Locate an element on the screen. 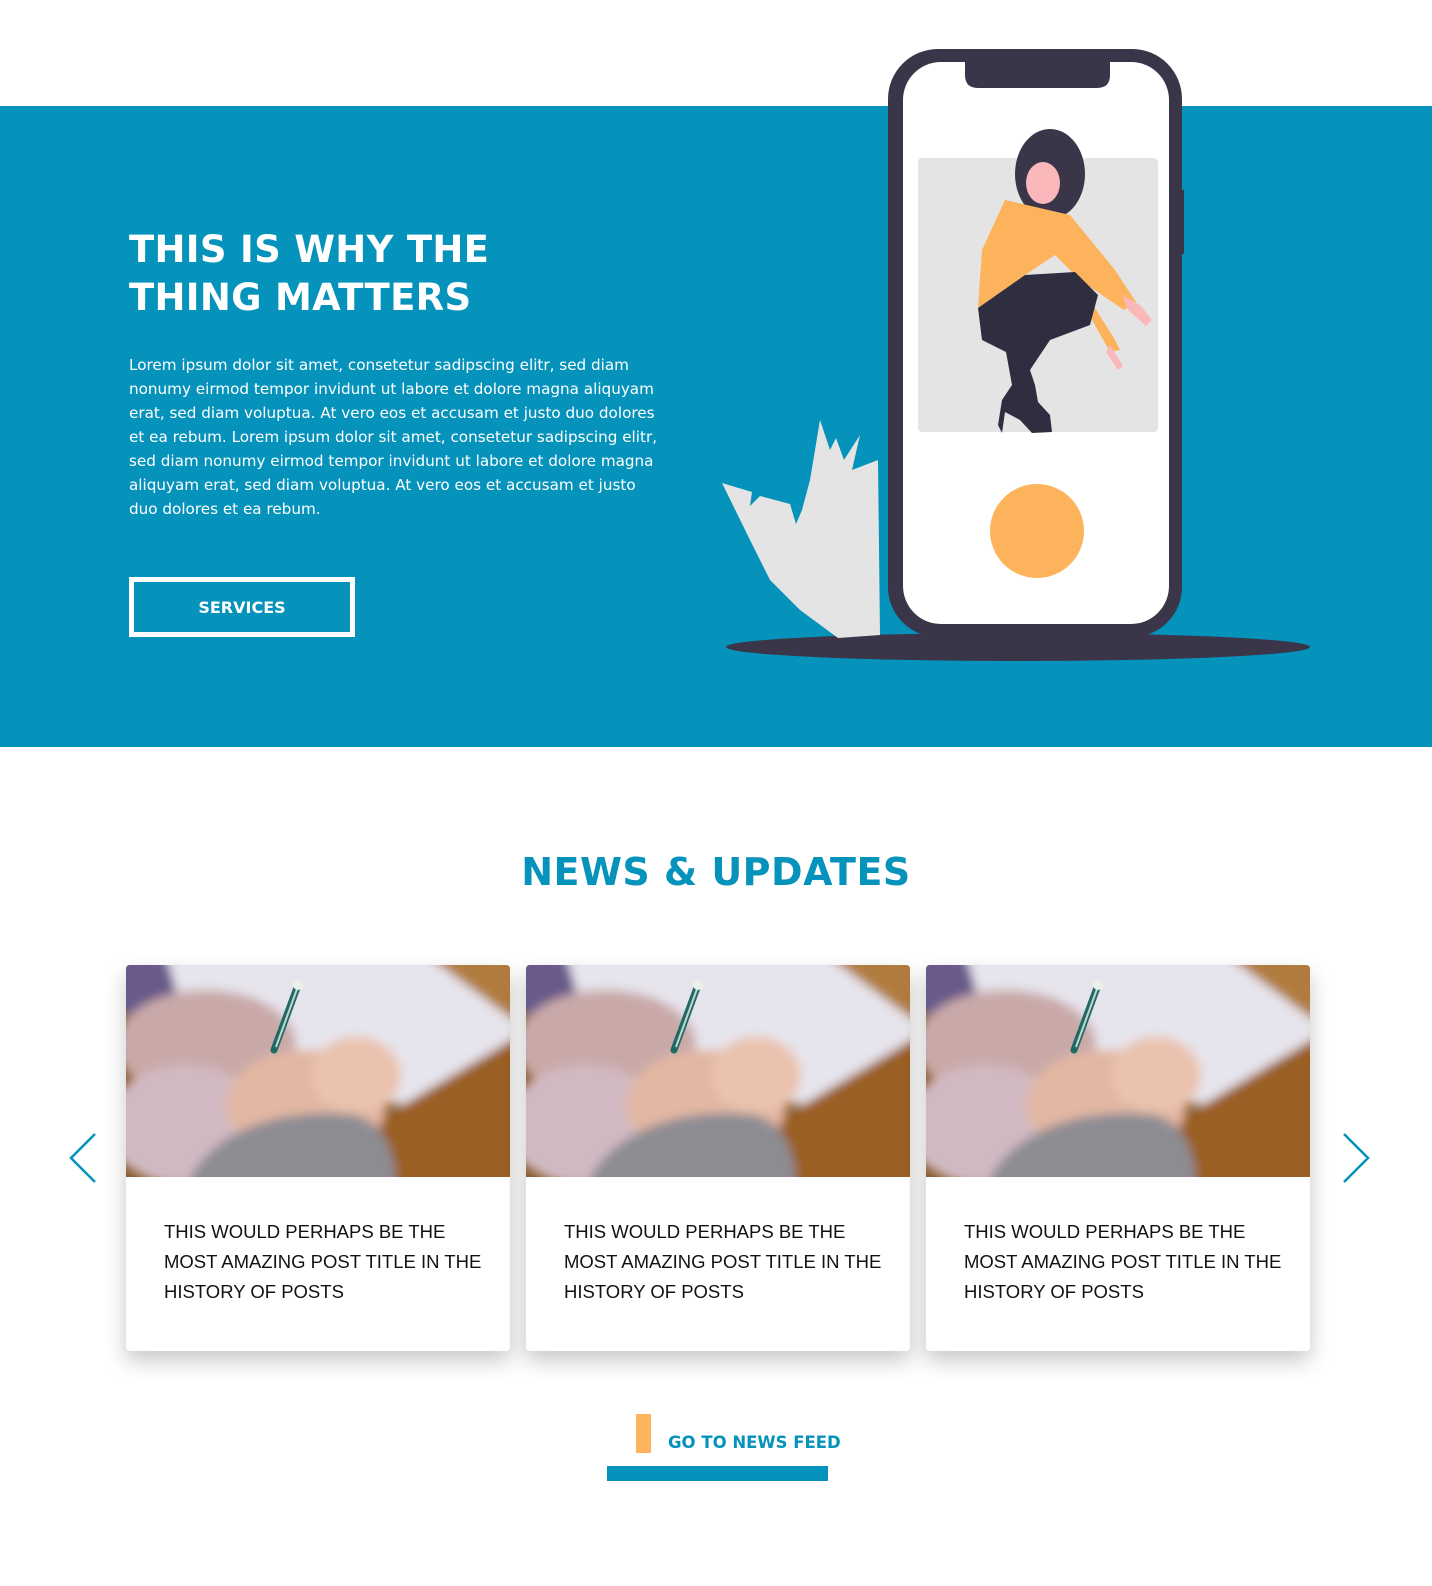  chevron-right-icon is located at coordinates (1355, 1158).